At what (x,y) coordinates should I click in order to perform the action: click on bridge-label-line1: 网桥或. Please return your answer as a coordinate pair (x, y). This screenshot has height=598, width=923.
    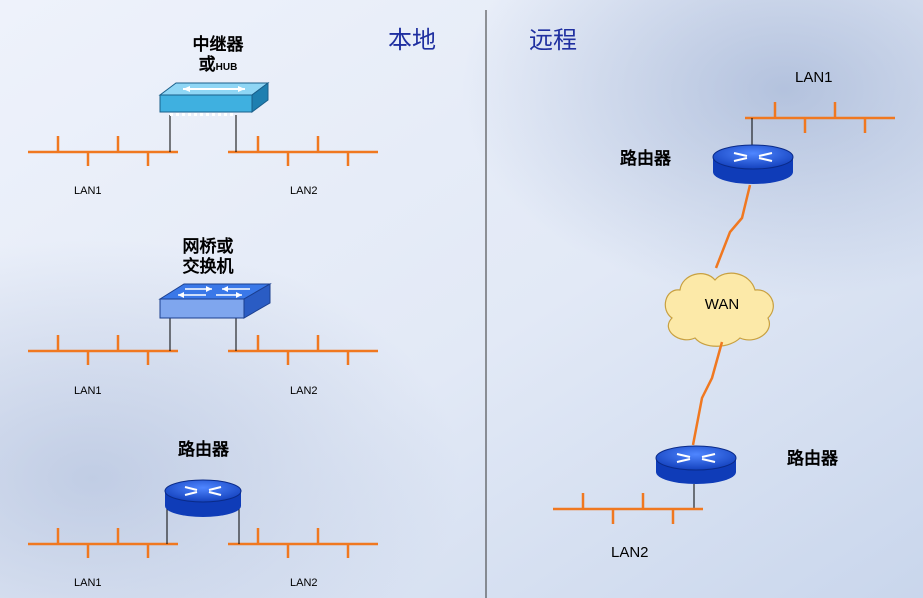
    Looking at the image, I should click on (208, 247).